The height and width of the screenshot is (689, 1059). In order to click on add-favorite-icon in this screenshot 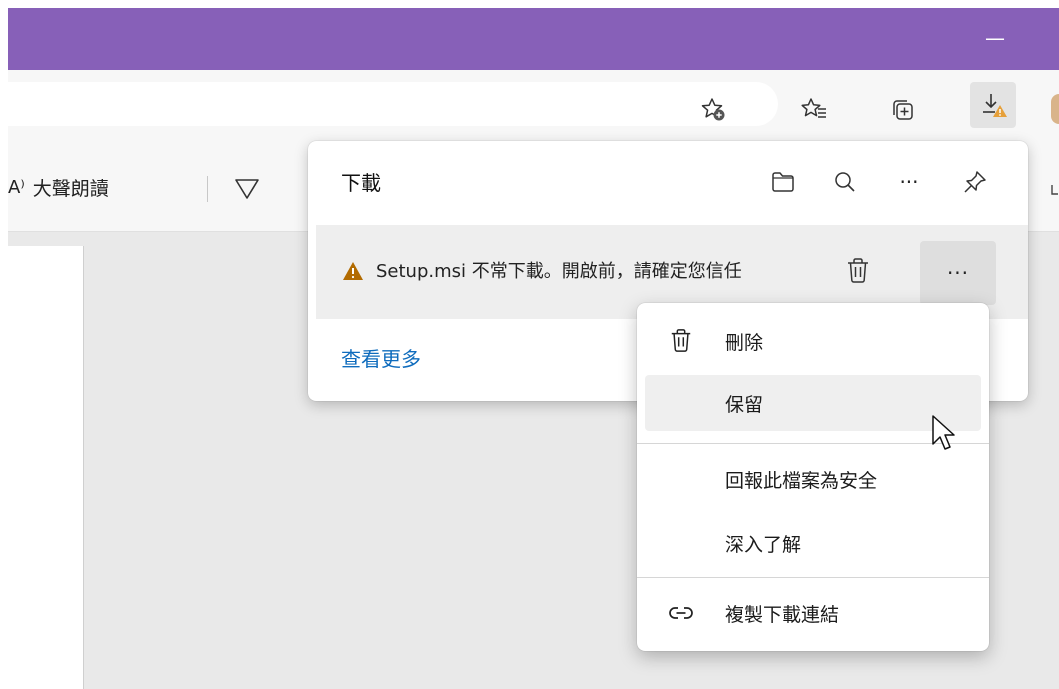, I will do `click(713, 109)`.